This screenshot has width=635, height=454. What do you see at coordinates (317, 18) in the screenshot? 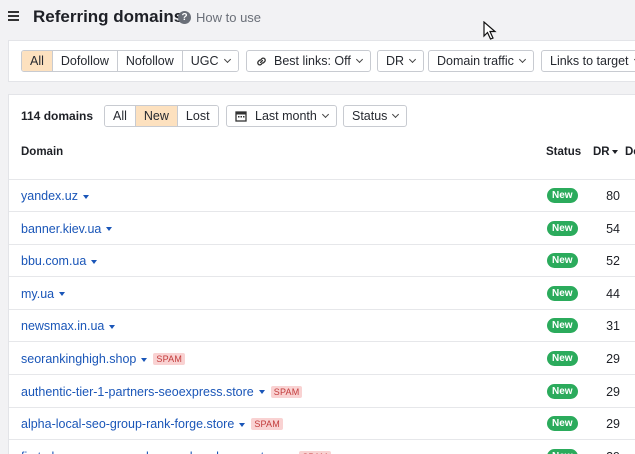
I see `top-bar: Referring domains ? How to use` at bounding box center [317, 18].